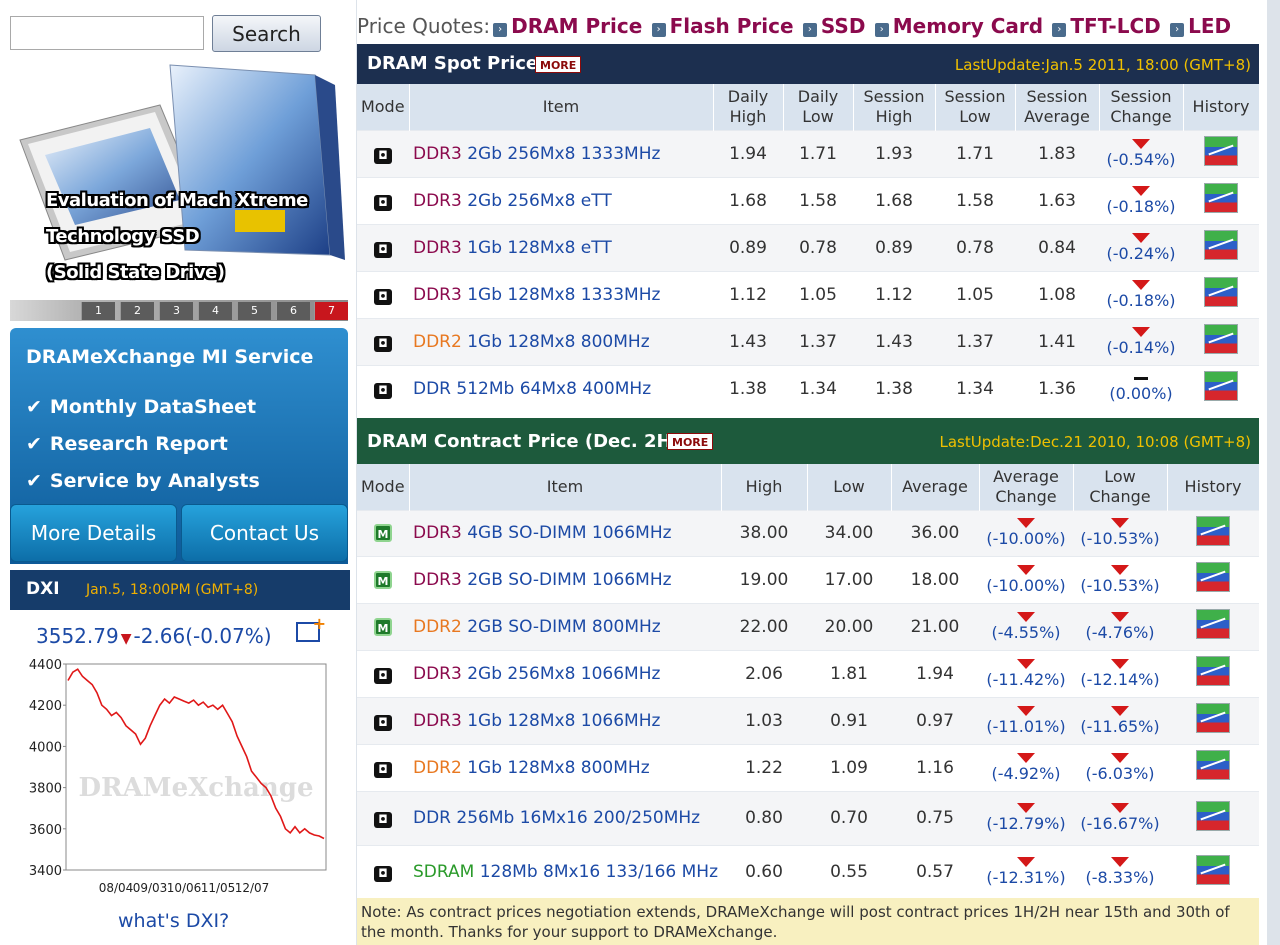 The width and height of the screenshot is (1280, 945). Describe the element at coordinates (558, 64) in the screenshot. I see `spot-more-button: MORE` at that location.